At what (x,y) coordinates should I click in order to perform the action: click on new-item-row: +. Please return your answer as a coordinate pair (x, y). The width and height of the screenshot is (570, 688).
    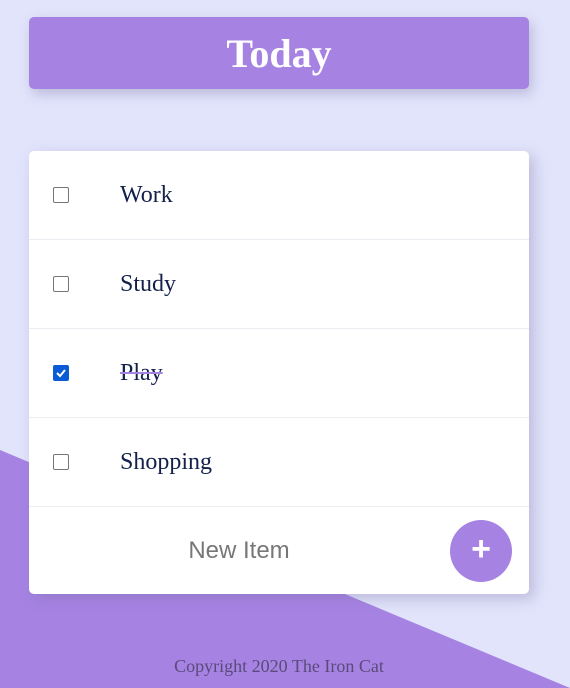
    Looking at the image, I should click on (279, 551).